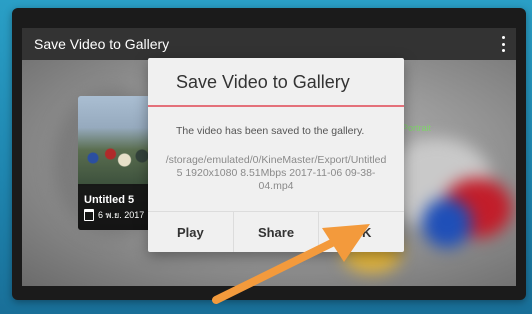 Image resolution: width=532 pixels, height=314 pixels. What do you see at coordinates (270, 131) in the screenshot?
I see `dialog-message: The video has been saved to the gallery.` at bounding box center [270, 131].